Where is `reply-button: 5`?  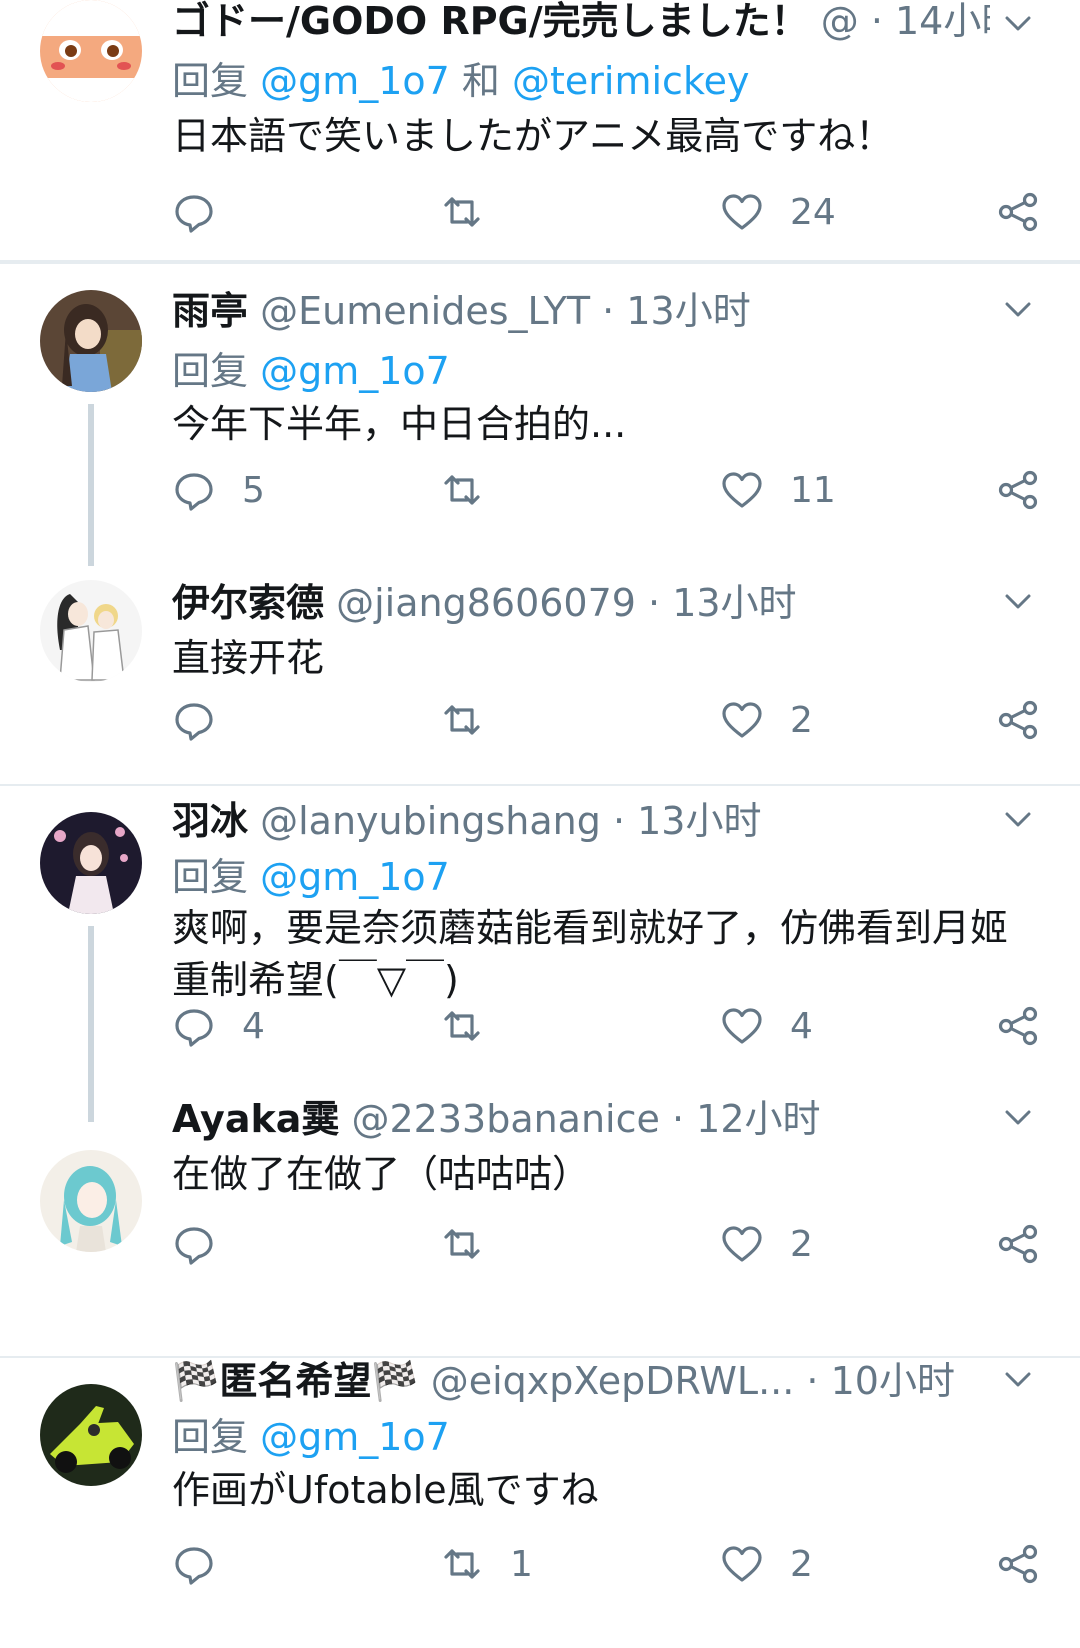 reply-button: 5 is located at coordinates (218, 490).